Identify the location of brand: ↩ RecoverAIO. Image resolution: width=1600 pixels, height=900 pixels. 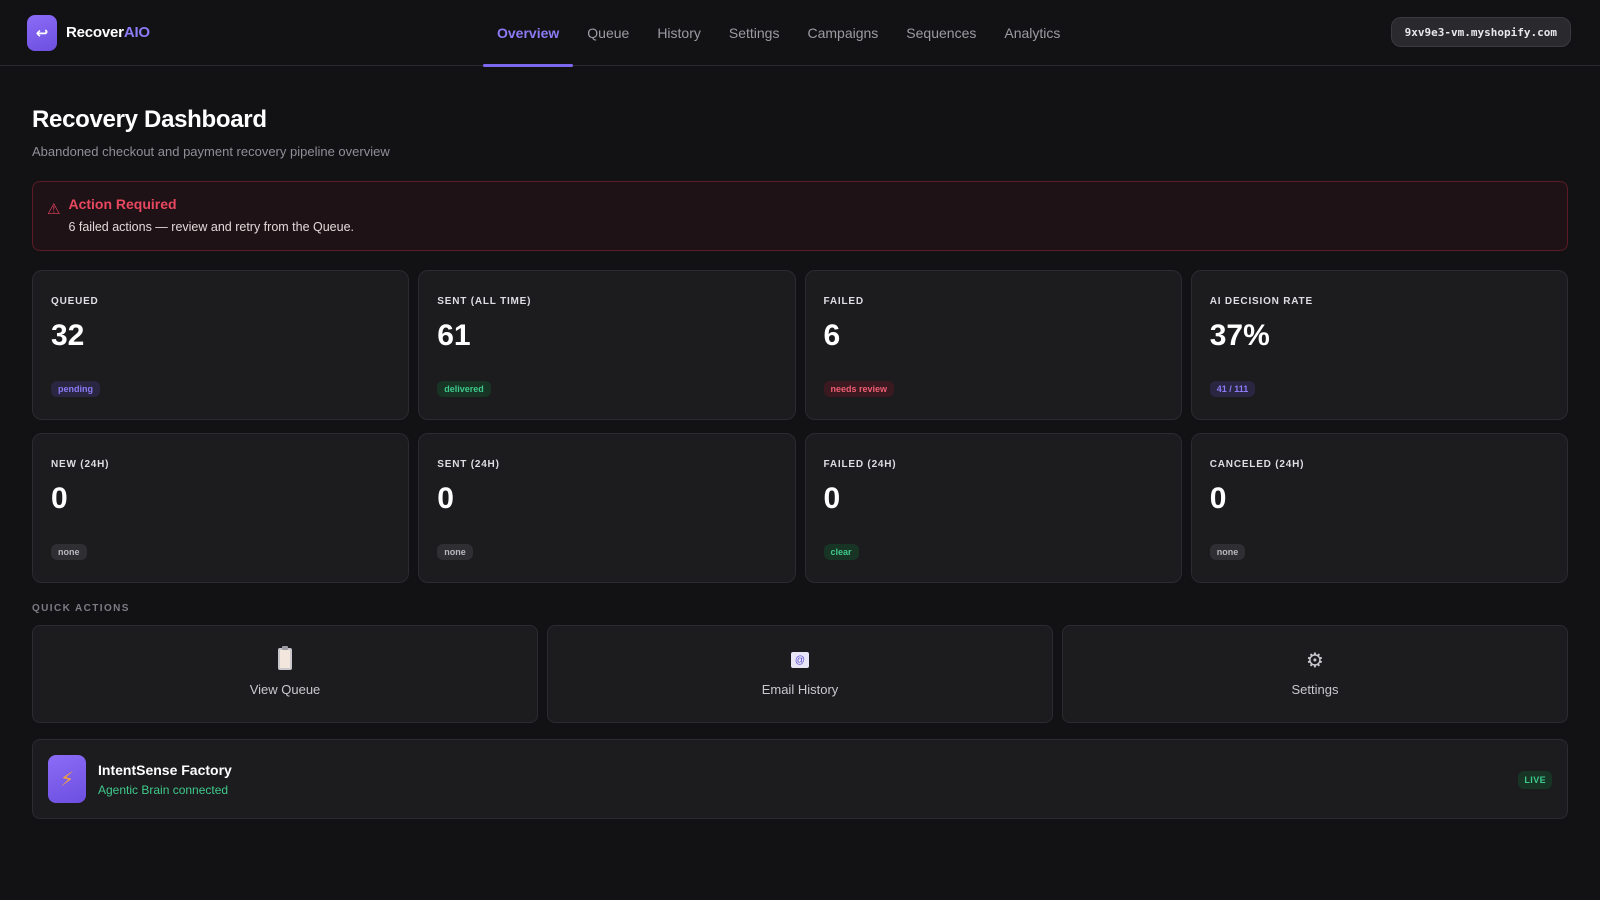
(88, 32).